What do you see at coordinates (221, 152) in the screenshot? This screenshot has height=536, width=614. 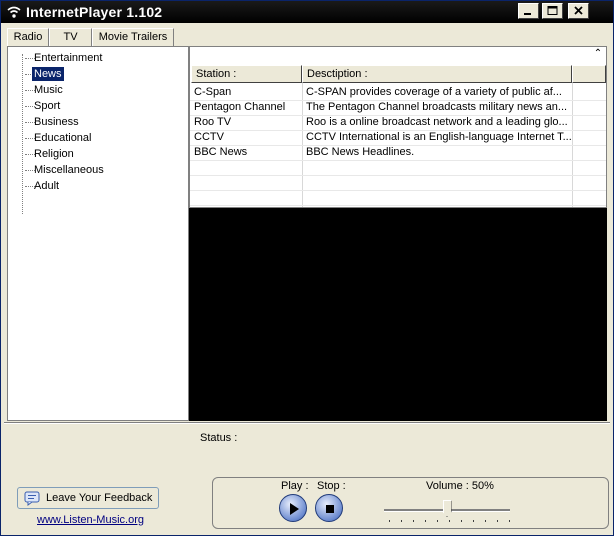 I see `station-cell: BBC News` at bounding box center [221, 152].